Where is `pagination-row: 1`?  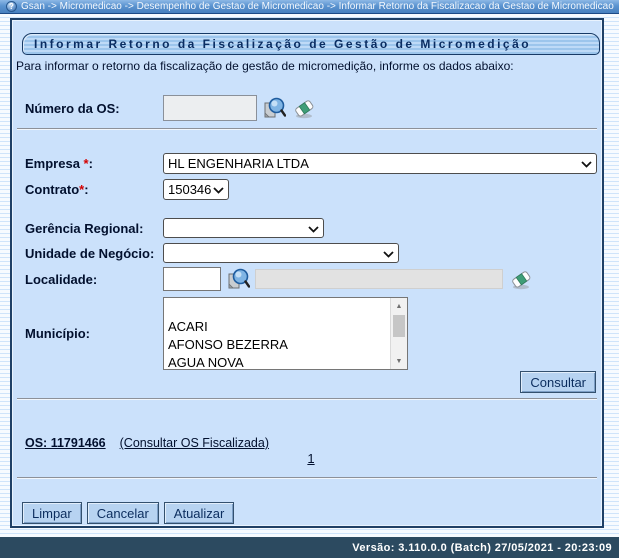
pagination-row: 1 is located at coordinates (311, 458).